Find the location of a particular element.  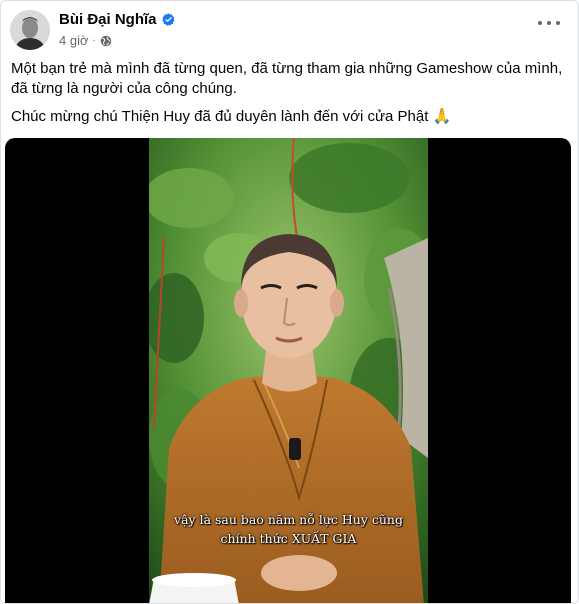

avatar-image is located at coordinates (30, 30).